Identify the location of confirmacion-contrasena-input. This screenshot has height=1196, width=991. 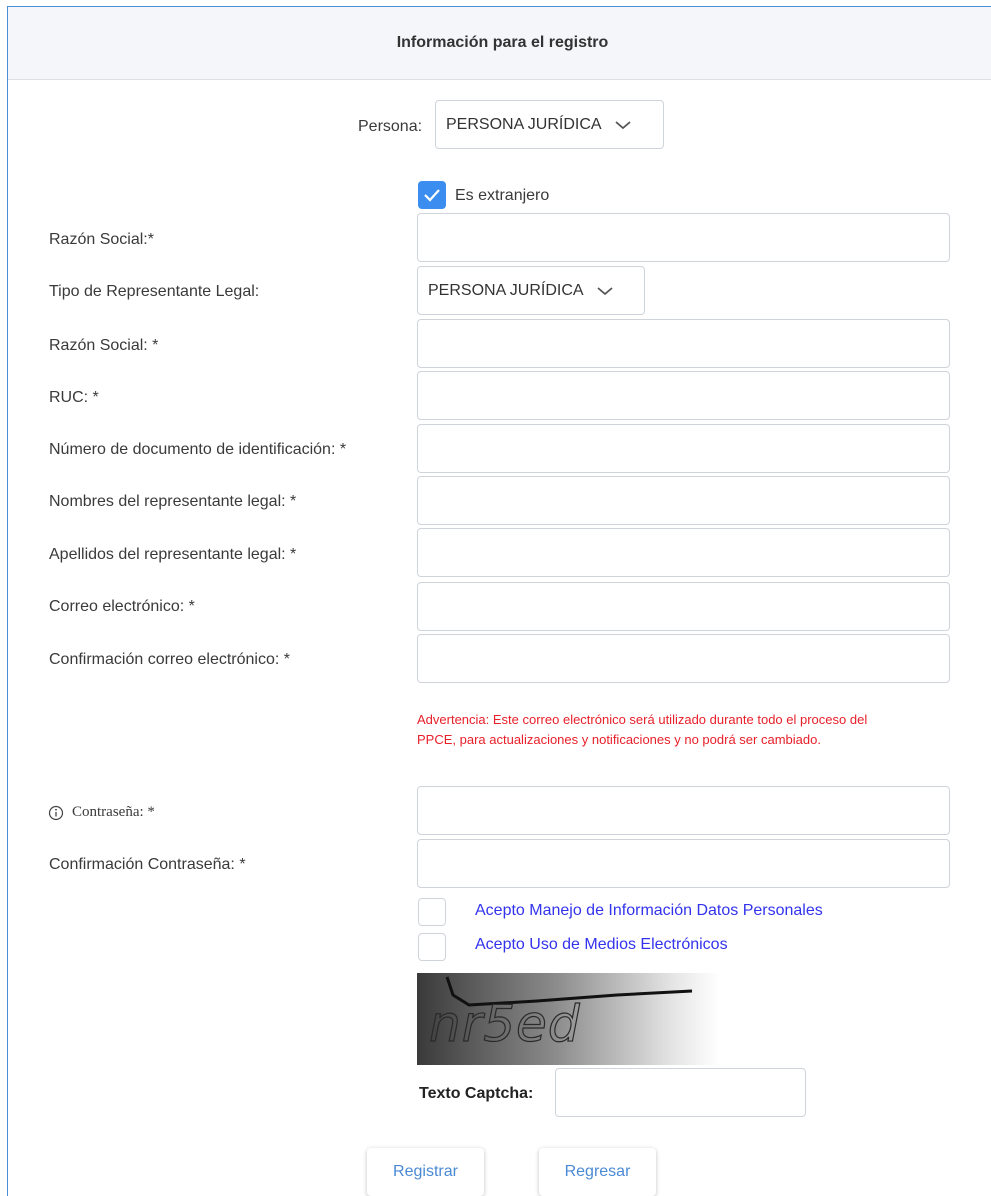
(683, 863).